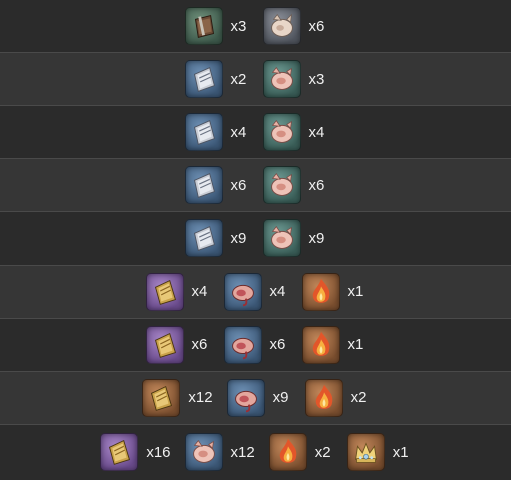  What do you see at coordinates (255, 452) in the screenshot?
I see `material-row: x16 x12 x2 x1` at bounding box center [255, 452].